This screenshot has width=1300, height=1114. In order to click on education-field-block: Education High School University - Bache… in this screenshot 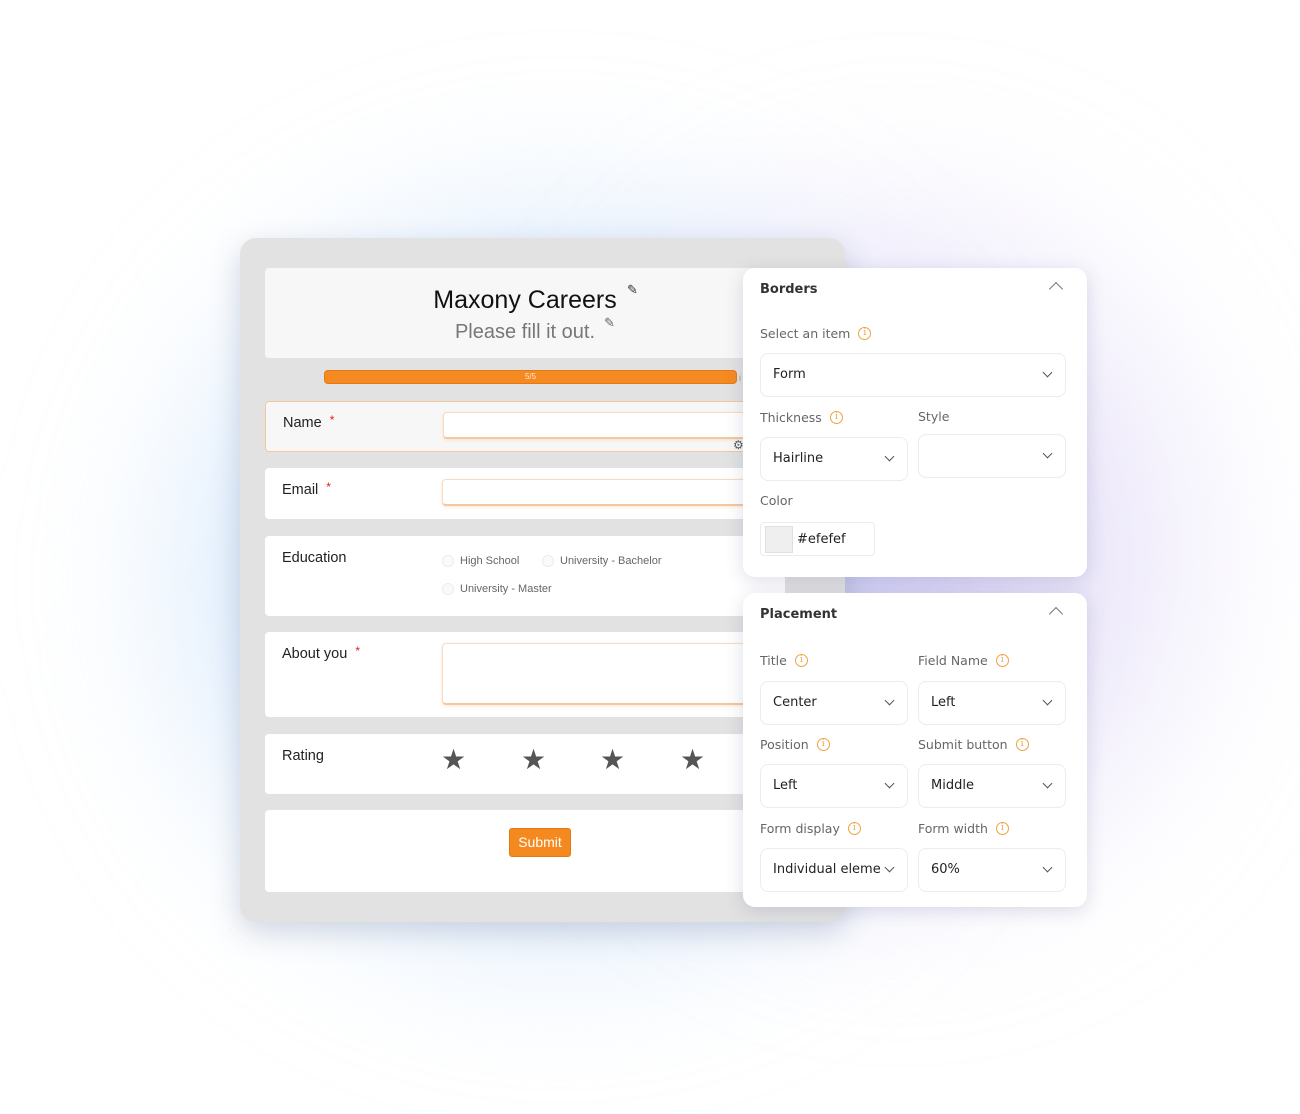, I will do `click(525, 576)`.